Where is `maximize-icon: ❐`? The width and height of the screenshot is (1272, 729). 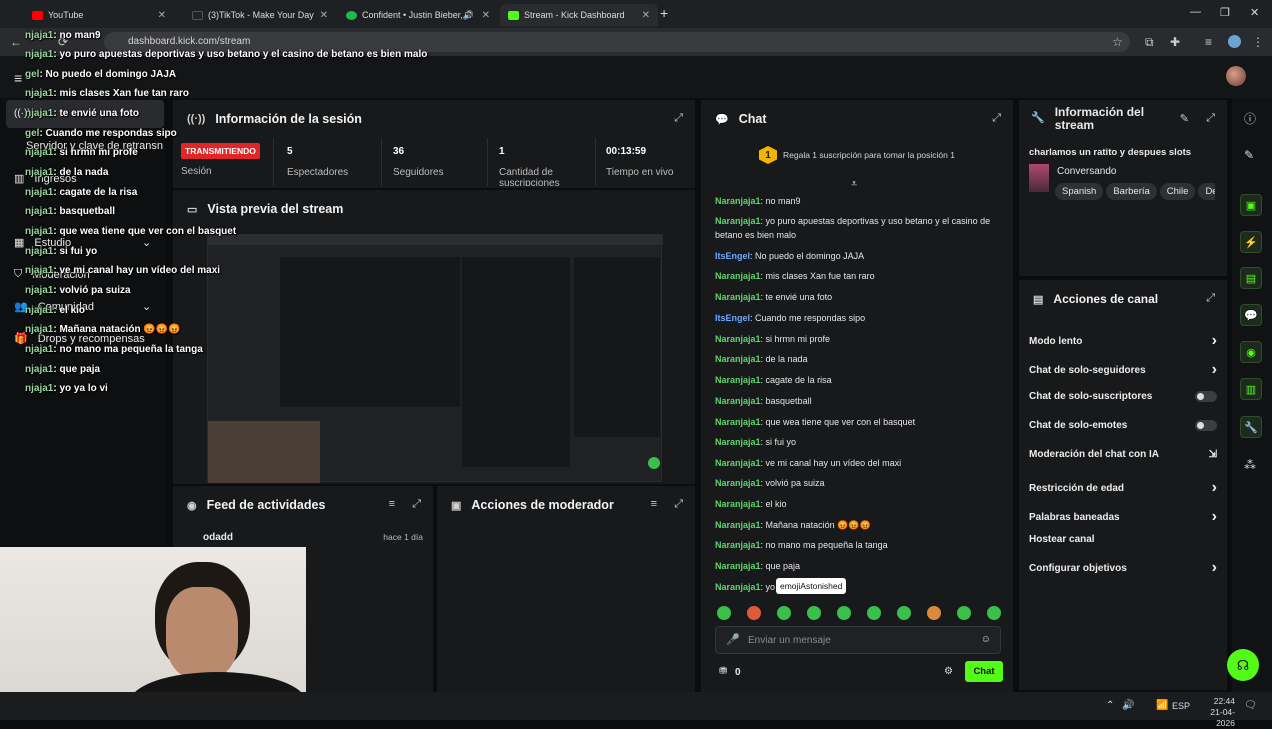
maximize-icon: ❐ is located at coordinates (1225, 12).